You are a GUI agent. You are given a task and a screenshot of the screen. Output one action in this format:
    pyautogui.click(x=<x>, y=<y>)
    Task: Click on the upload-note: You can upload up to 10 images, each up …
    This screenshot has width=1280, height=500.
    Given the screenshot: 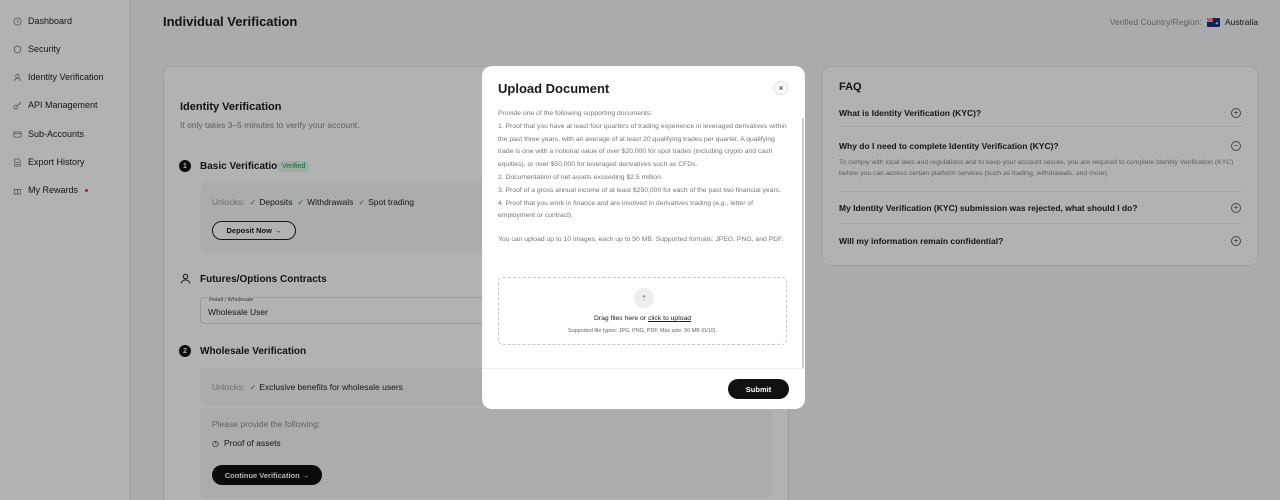 What is the action you would take?
    pyautogui.click(x=641, y=240)
    